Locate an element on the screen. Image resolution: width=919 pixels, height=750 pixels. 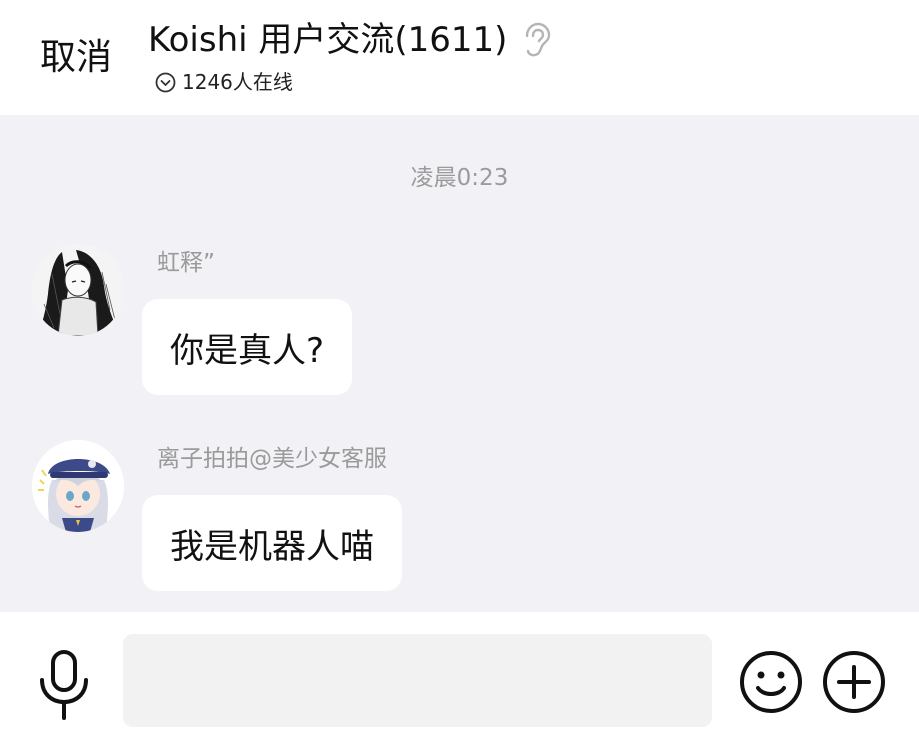
ear-icon is located at coordinates (536, 40).